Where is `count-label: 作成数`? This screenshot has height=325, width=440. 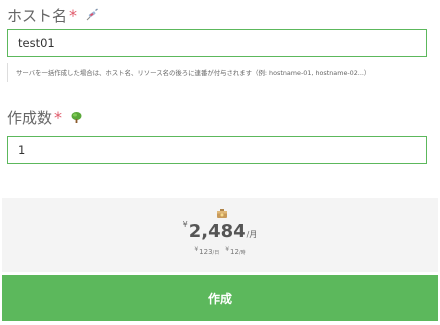 count-label: 作成数 is located at coordinates (30, 117).